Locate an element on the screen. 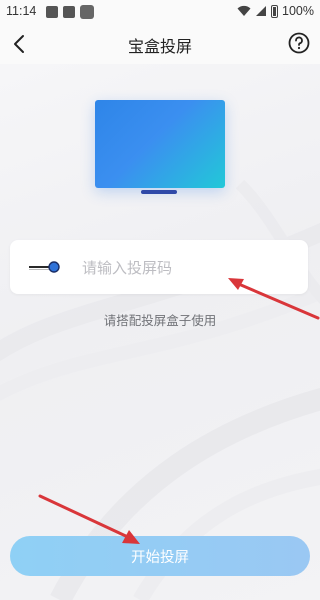  app-header: 宝盒投屏 is located at coordinates (160, 44).